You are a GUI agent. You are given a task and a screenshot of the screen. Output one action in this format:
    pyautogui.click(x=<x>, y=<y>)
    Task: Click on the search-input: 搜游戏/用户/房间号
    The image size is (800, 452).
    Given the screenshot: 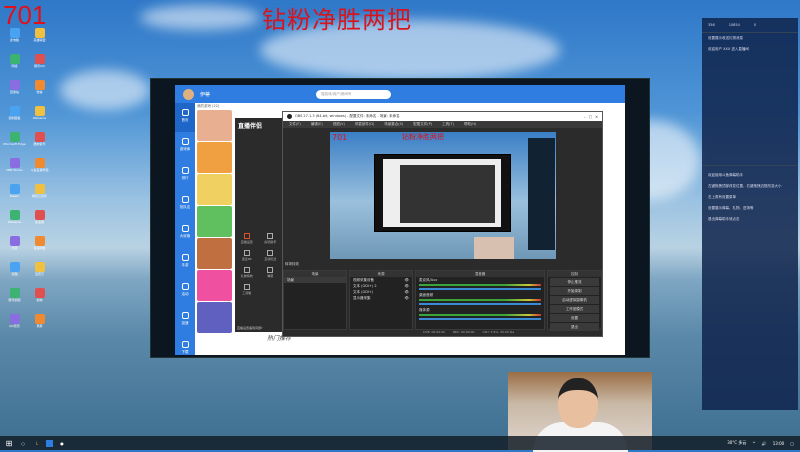 What is the action you would take?
    pyautogui.click(x=354, y=94)
    